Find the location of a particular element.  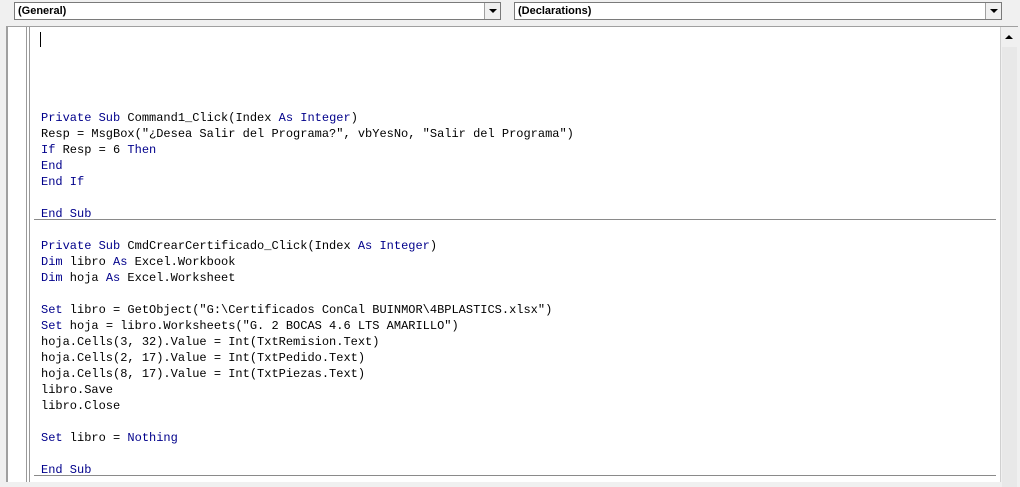

scroll-up-arrow-icon is located at coordinates (1009, 37).